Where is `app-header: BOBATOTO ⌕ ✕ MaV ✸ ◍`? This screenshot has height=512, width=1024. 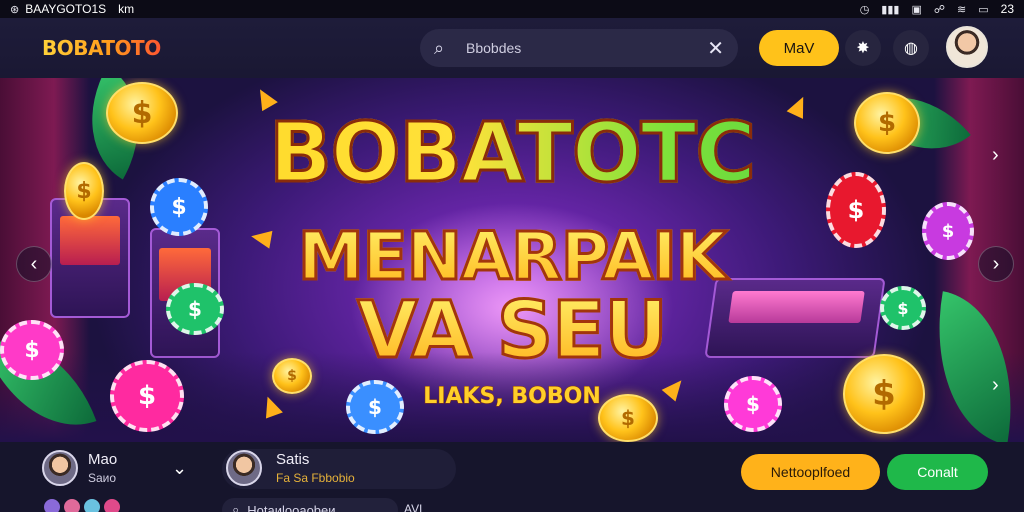
app-header: BOBATOTO ⌕ ✕ MaV ✸ ◍ is located at coordinates (512, 48).